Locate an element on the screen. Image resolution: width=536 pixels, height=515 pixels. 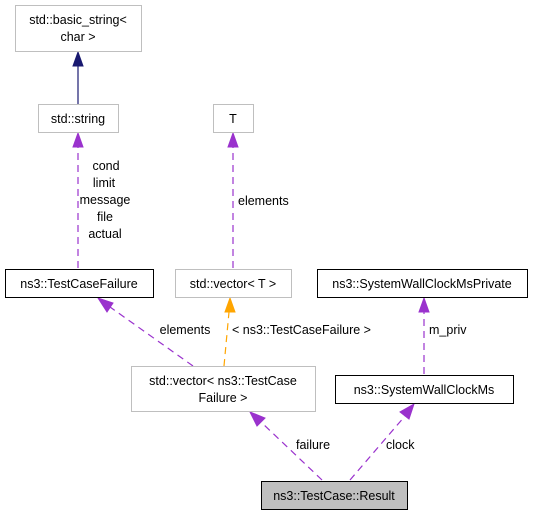
node-label: ns3::TestCase::Result is located at coordinates (334, 496).